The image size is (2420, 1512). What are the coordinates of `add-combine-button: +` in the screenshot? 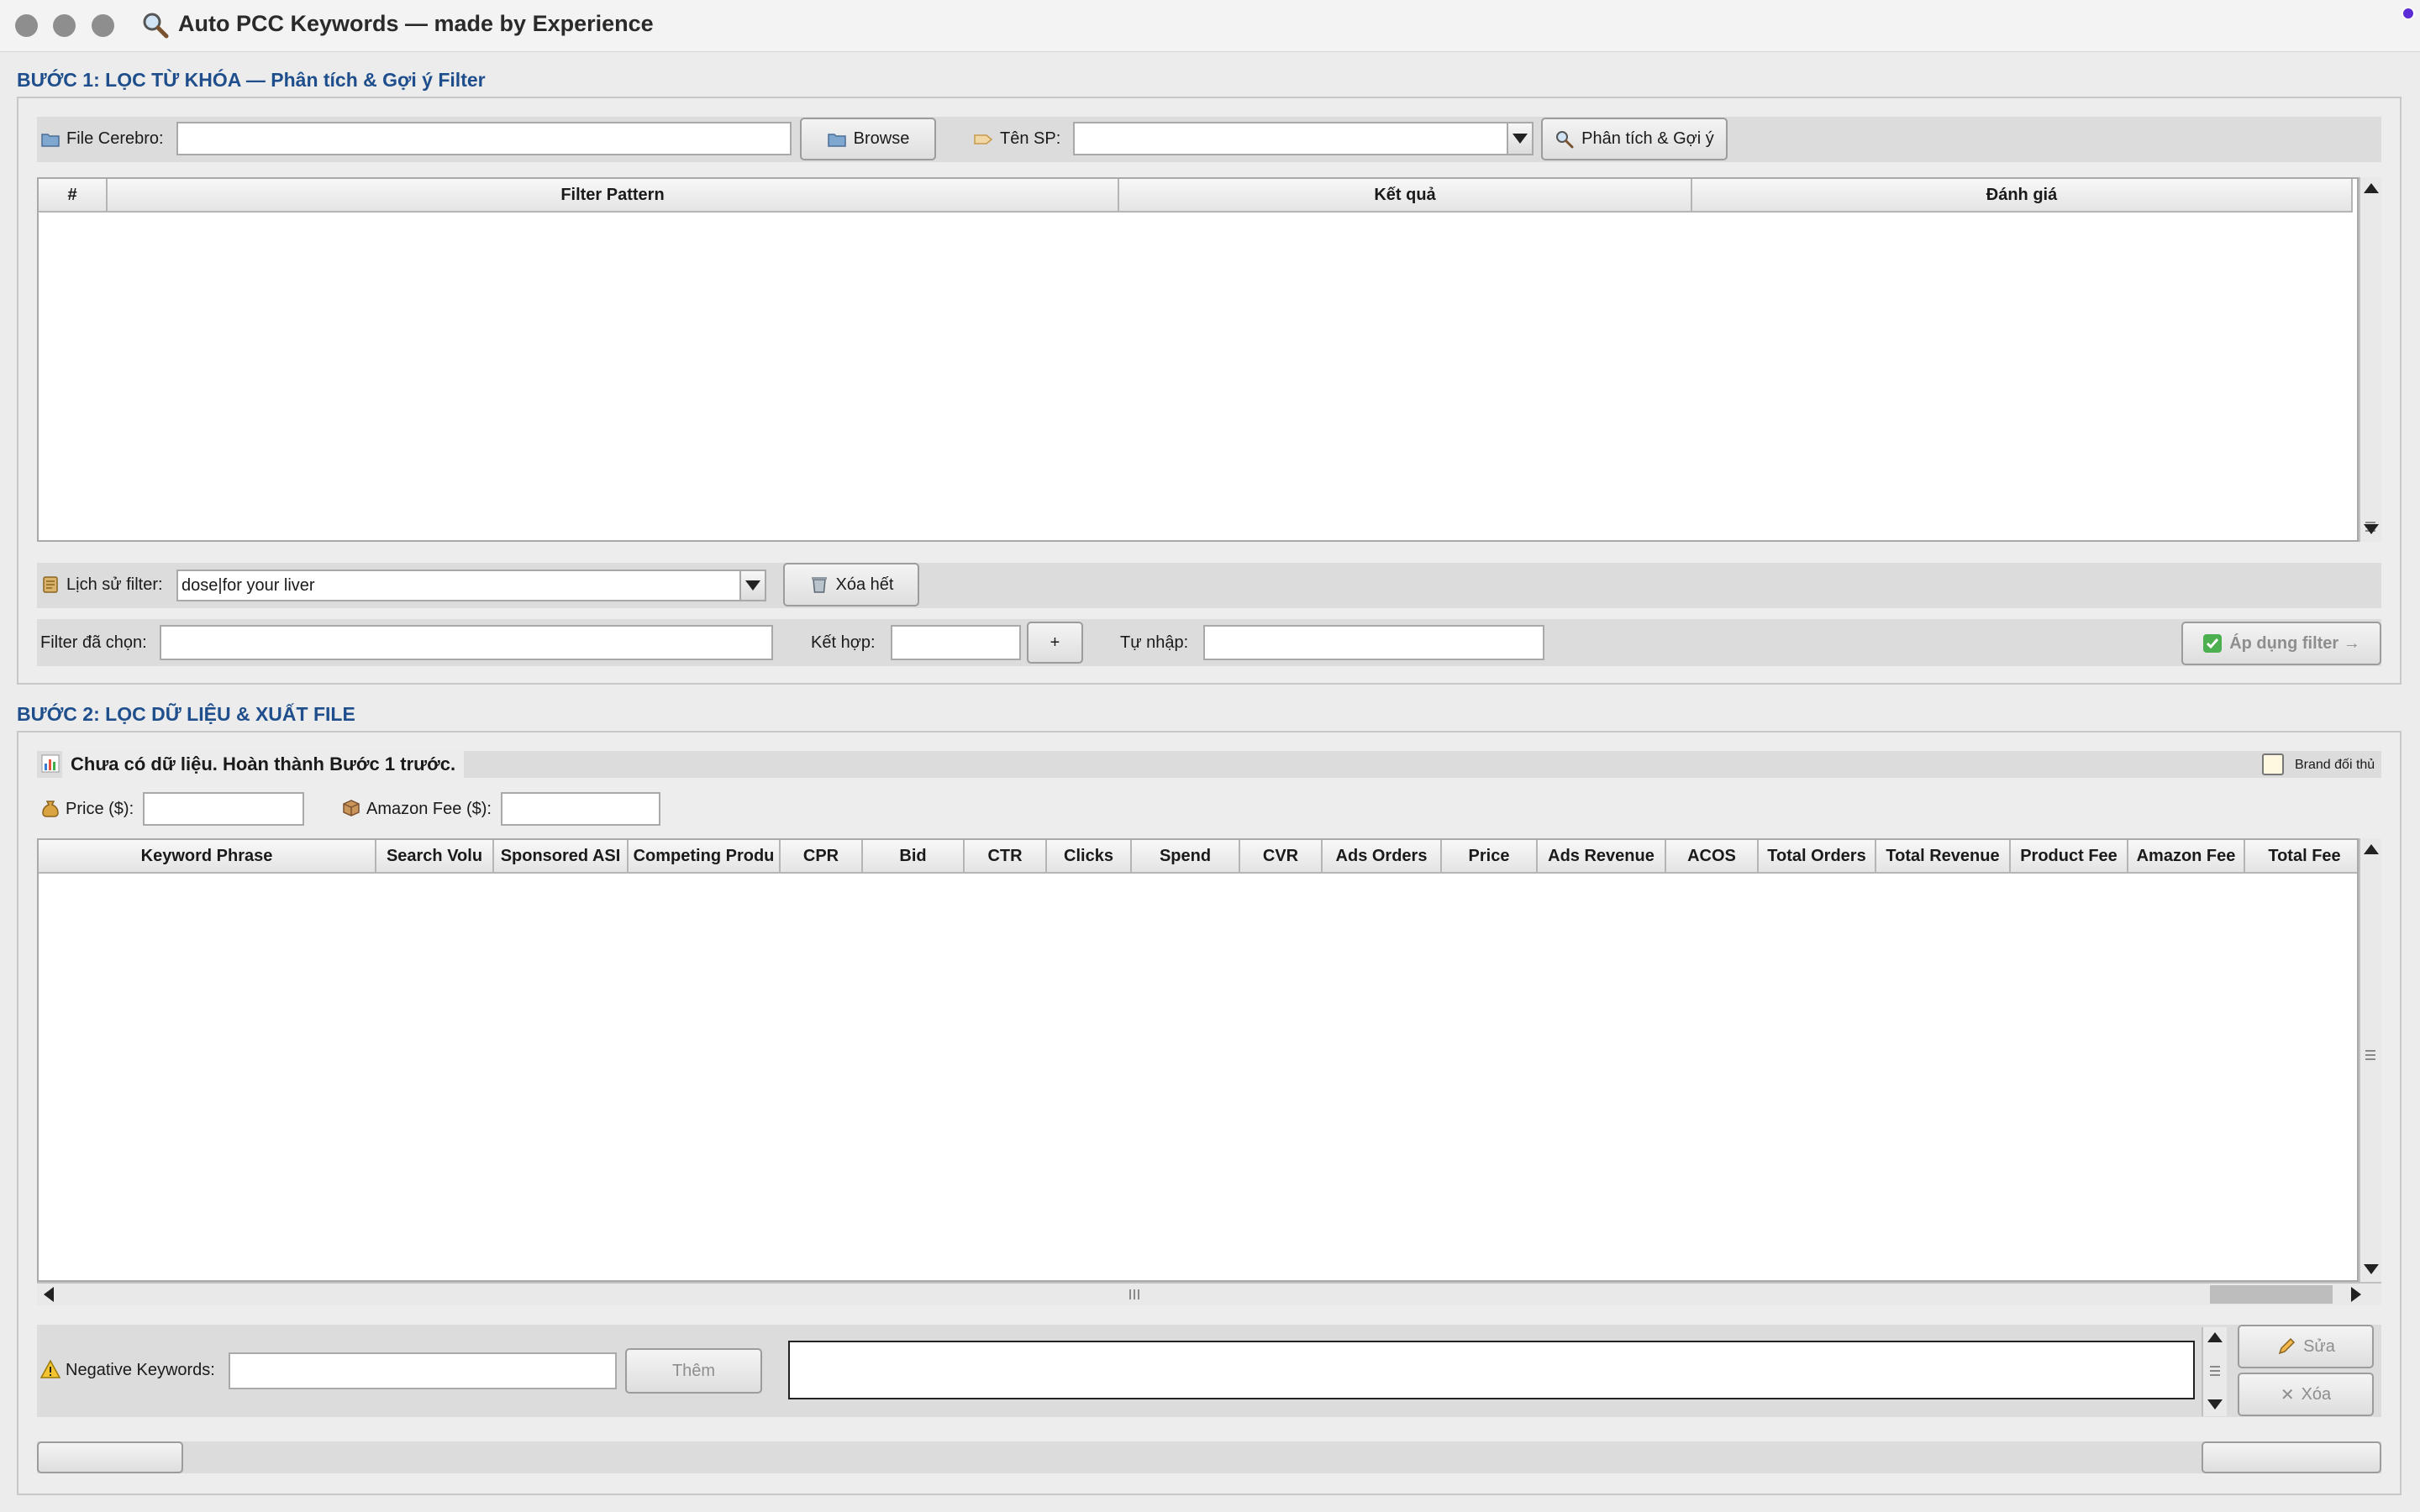 It's located at (1055, 643).